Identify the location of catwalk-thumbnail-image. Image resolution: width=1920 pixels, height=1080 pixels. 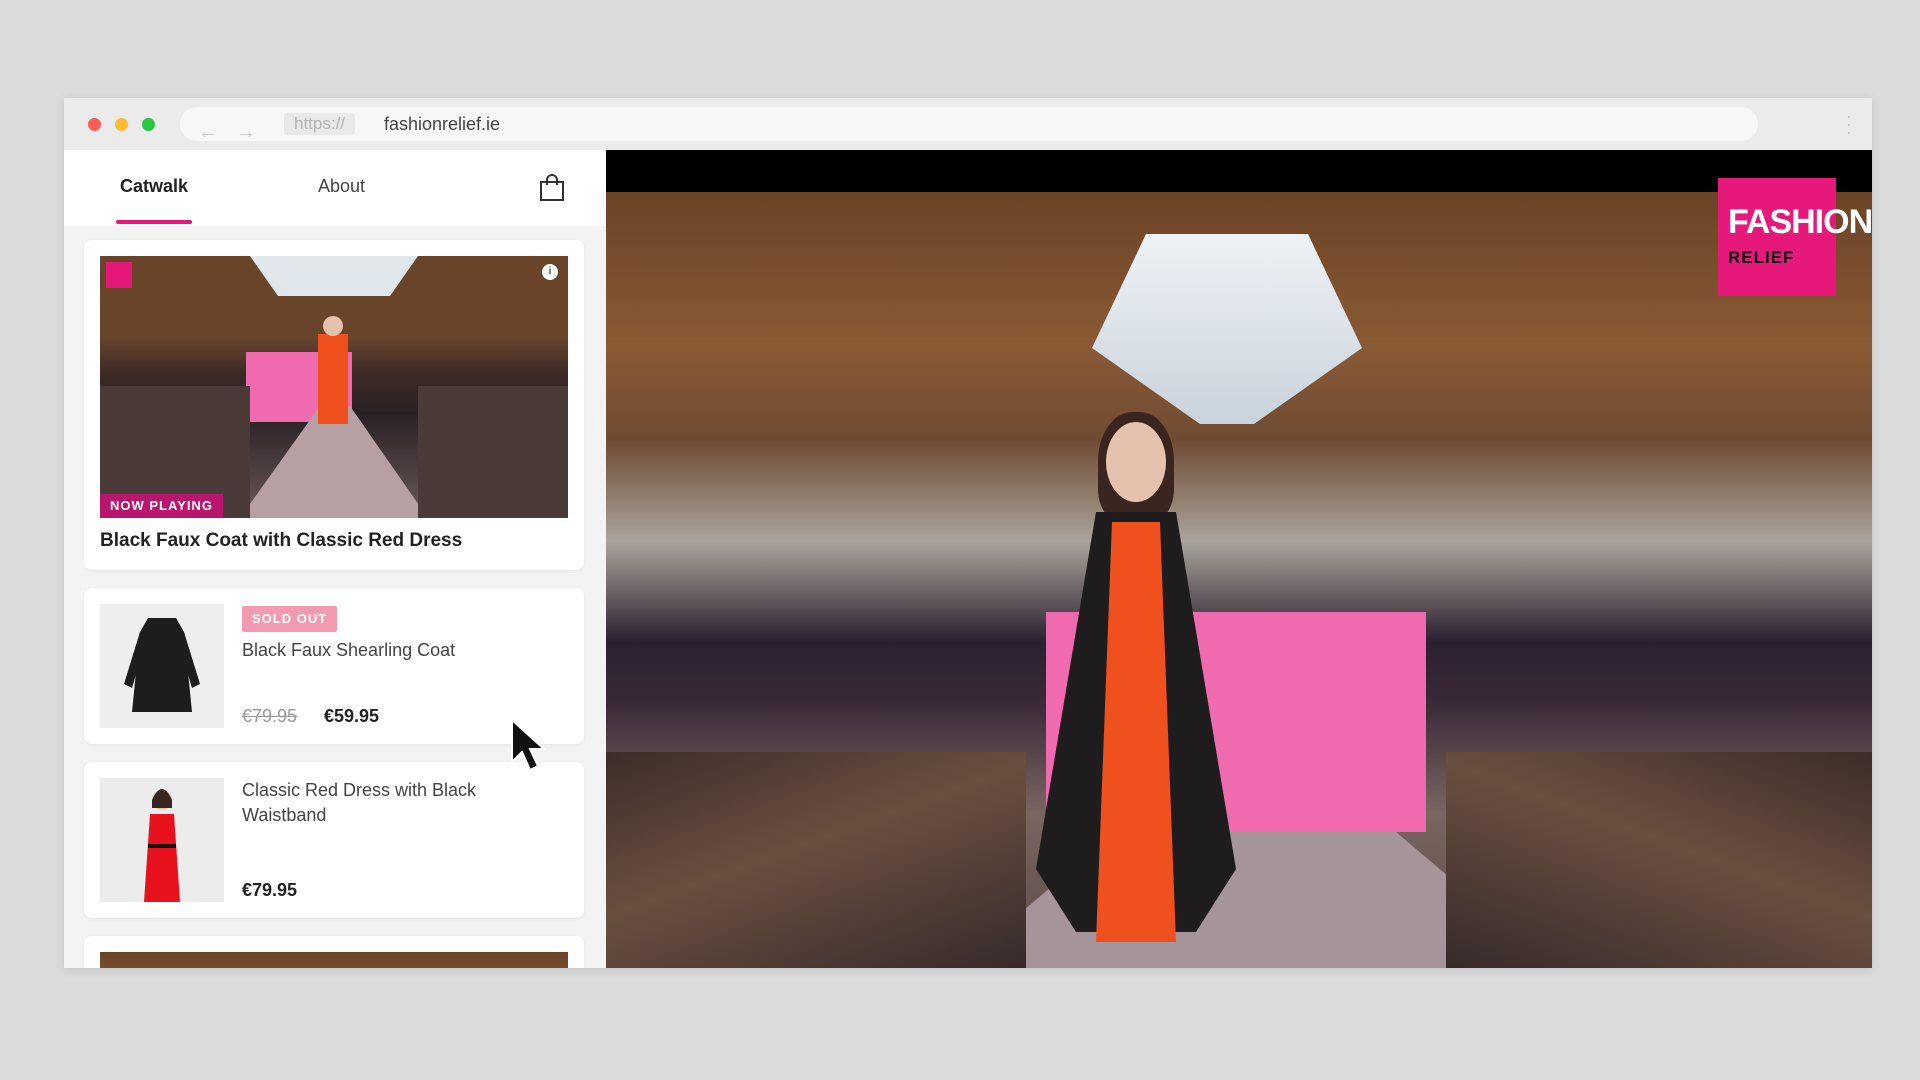
(334, 387).